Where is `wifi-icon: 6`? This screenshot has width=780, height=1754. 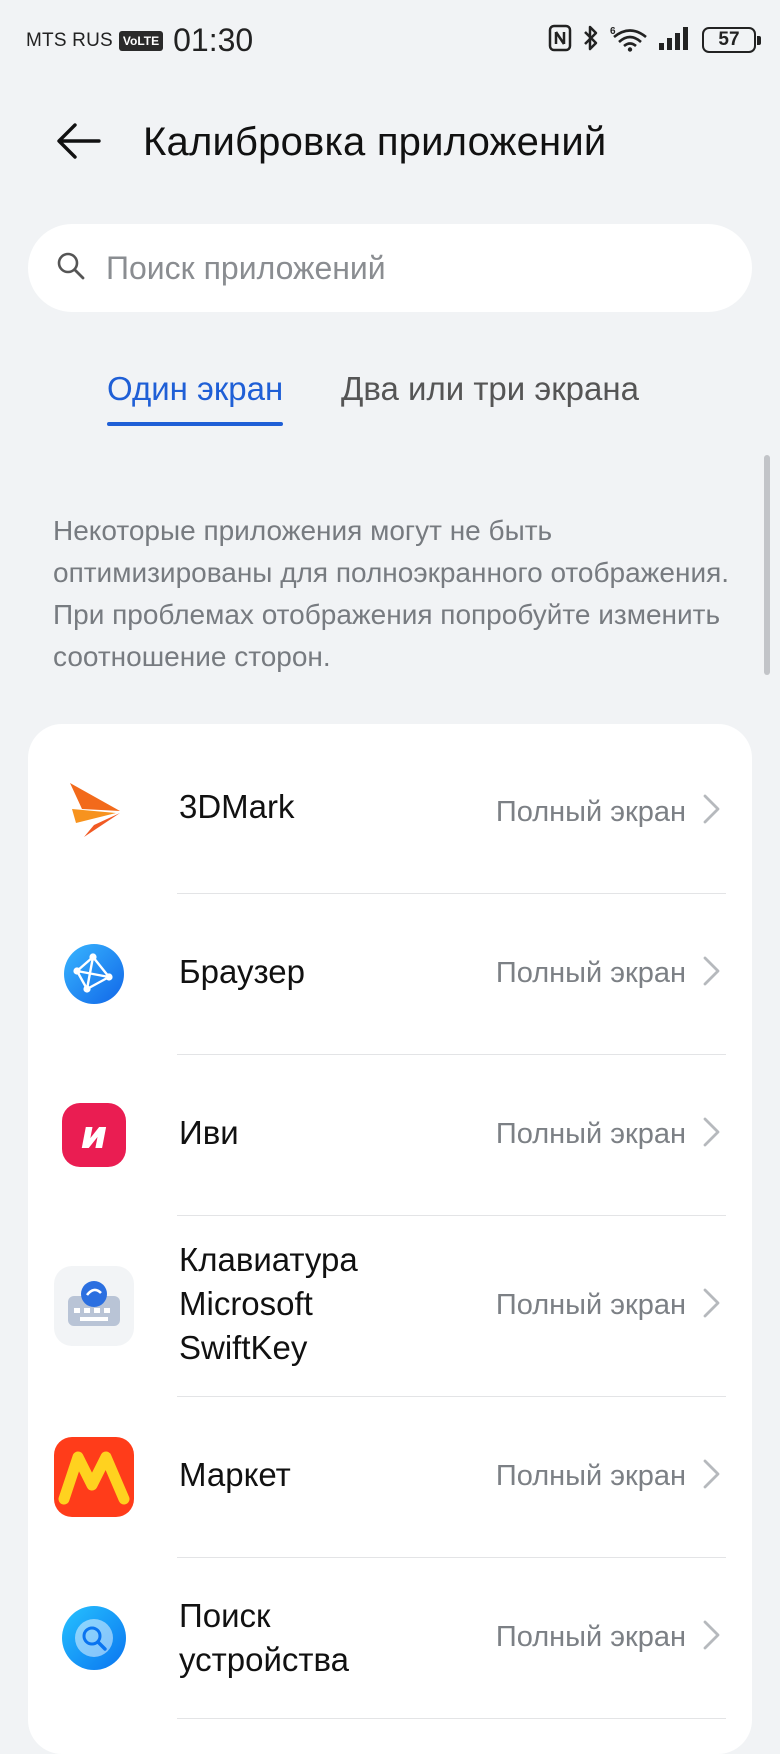
wifi-icon: 6 is located at coordinates (629, 40).